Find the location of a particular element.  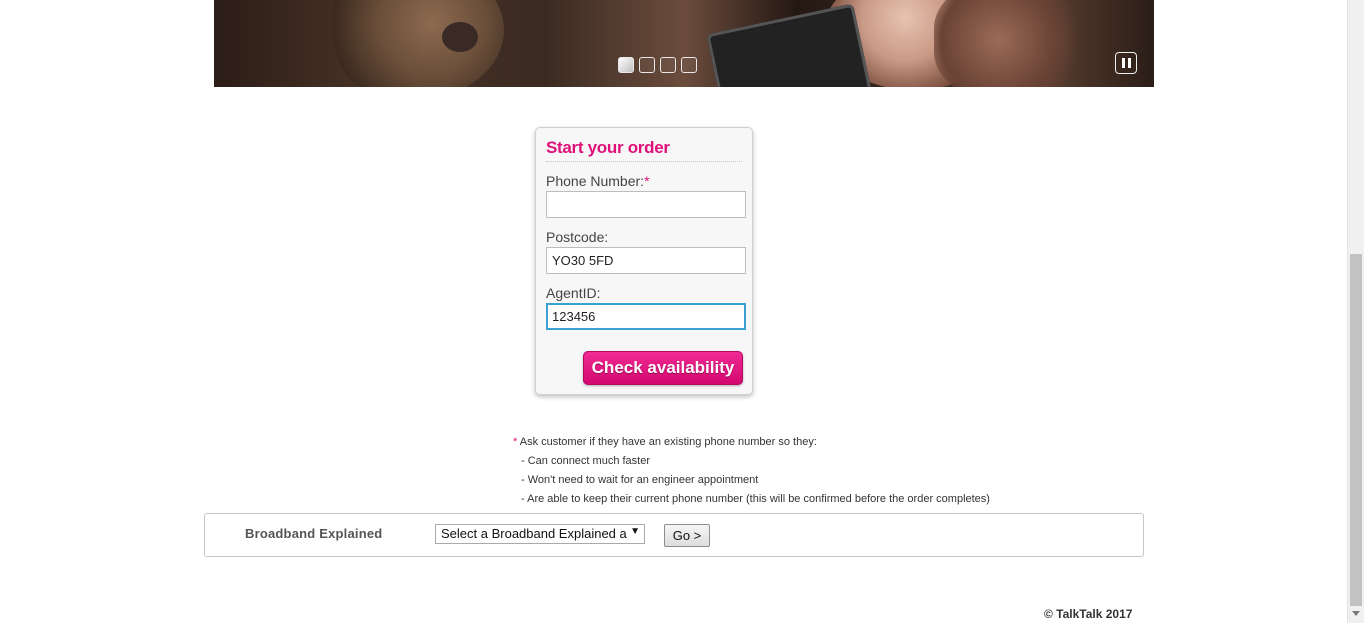

pause-icon-bar is located at coordinates (1129, 63).